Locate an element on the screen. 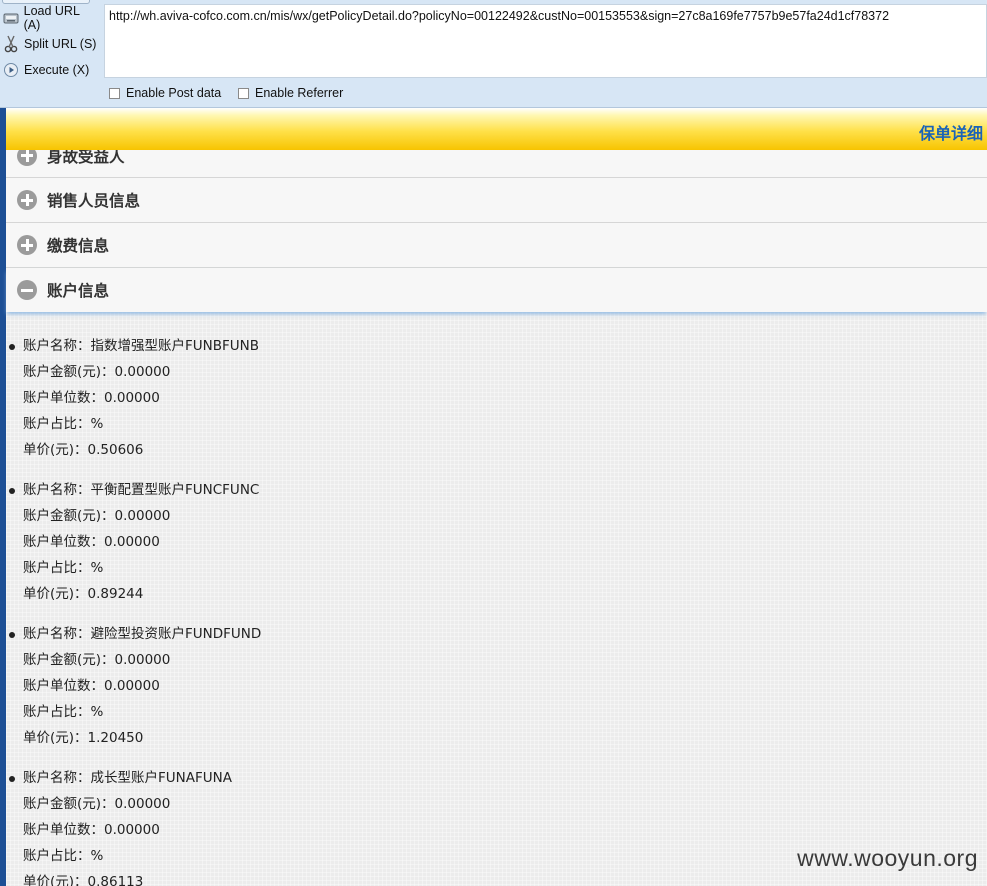 This screenshot has height=886, width=987. left-accent-stripe is located at coordinates (3, 497).